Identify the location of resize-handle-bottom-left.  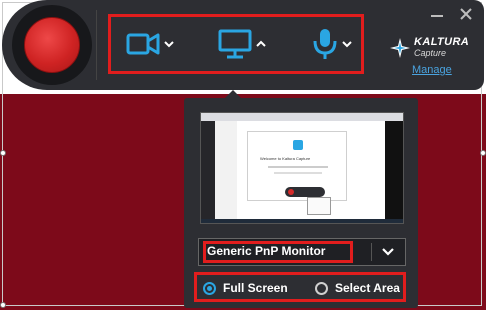
(3, 305).